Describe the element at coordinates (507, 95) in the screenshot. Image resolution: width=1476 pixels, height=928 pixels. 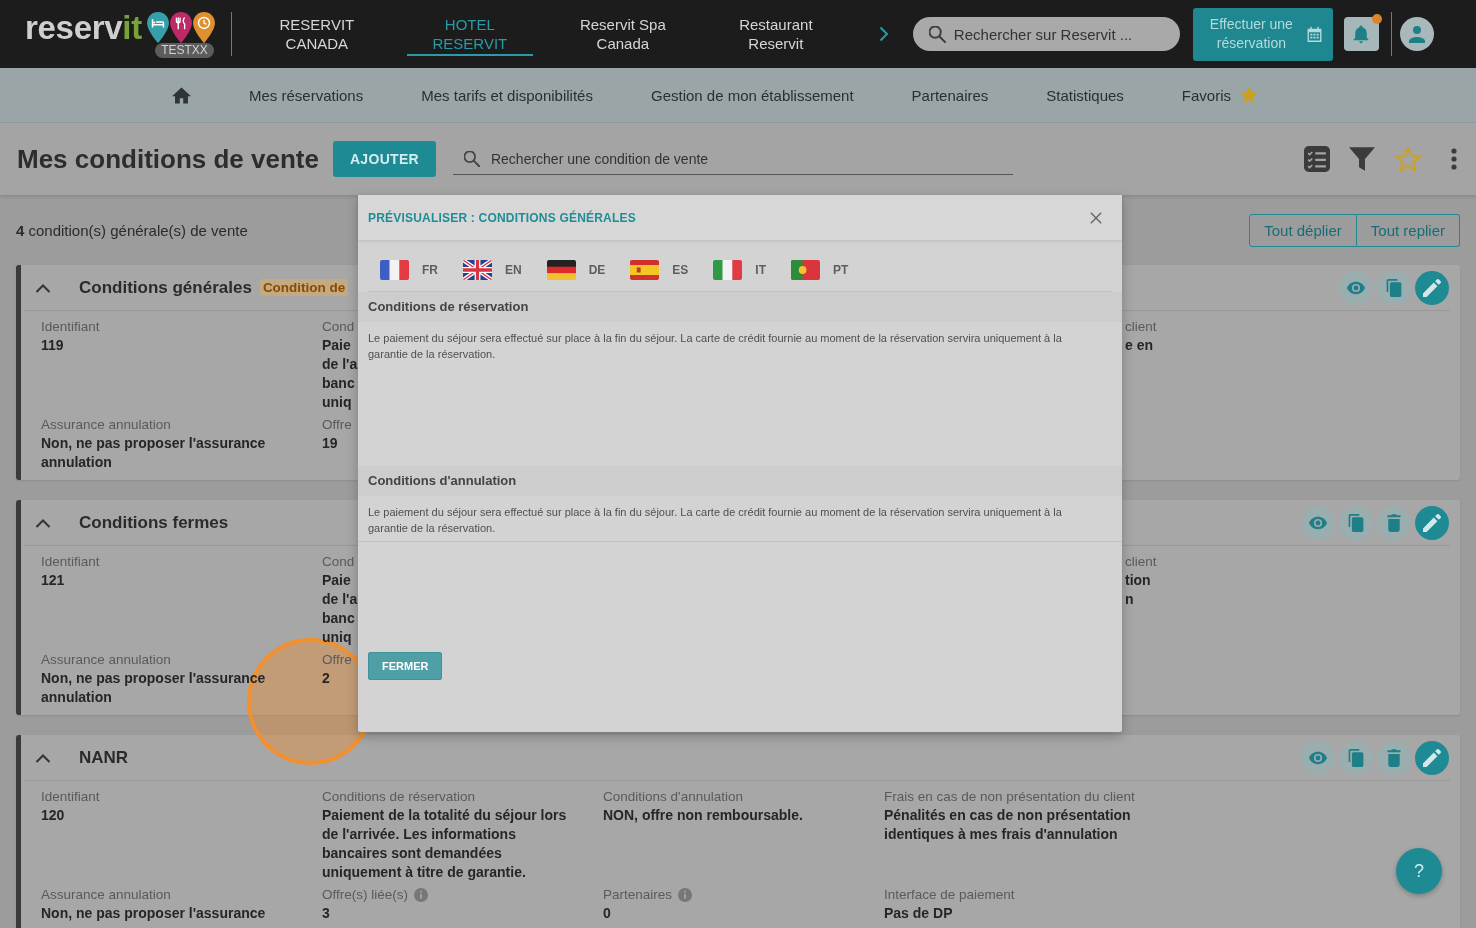
I see `menu-link: Mes tarifs et disponibilités` at that location.